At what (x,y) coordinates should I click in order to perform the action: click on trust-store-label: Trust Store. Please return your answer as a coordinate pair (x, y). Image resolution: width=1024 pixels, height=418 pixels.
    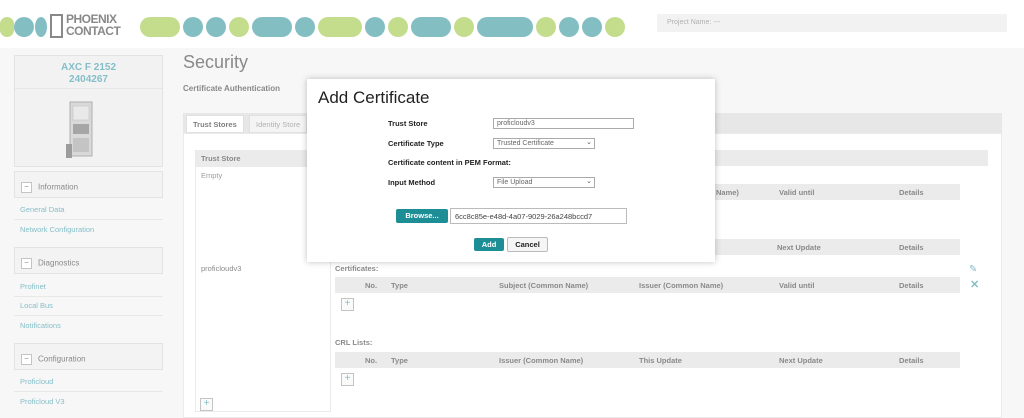
    Looking at the image, I should click on (408, 123).